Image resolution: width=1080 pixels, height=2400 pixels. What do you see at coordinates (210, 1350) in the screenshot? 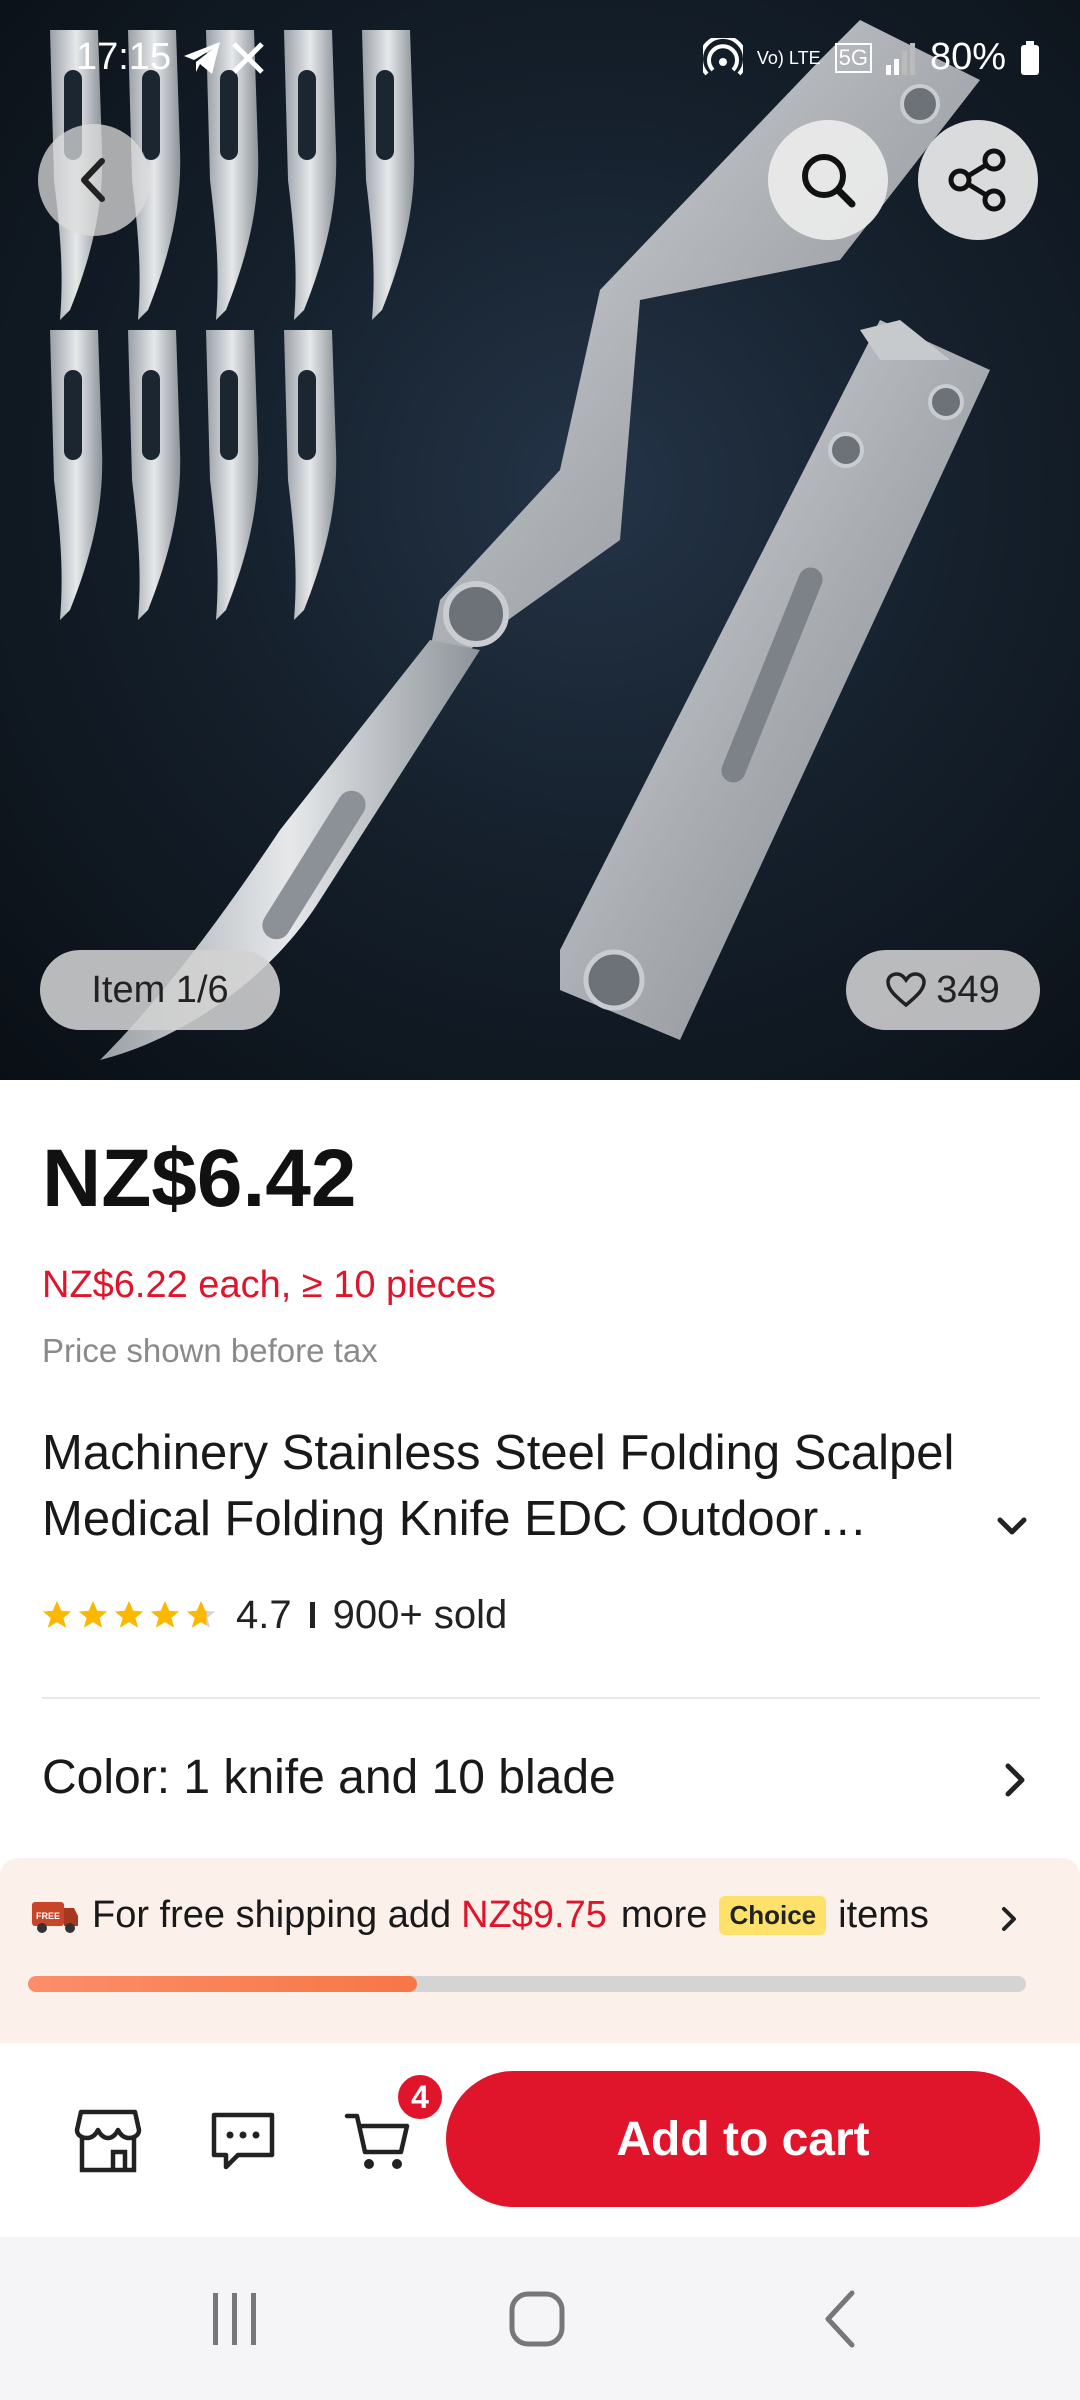
I see `tax-note: Price shown before tax` at bounding box center [210, 1350].